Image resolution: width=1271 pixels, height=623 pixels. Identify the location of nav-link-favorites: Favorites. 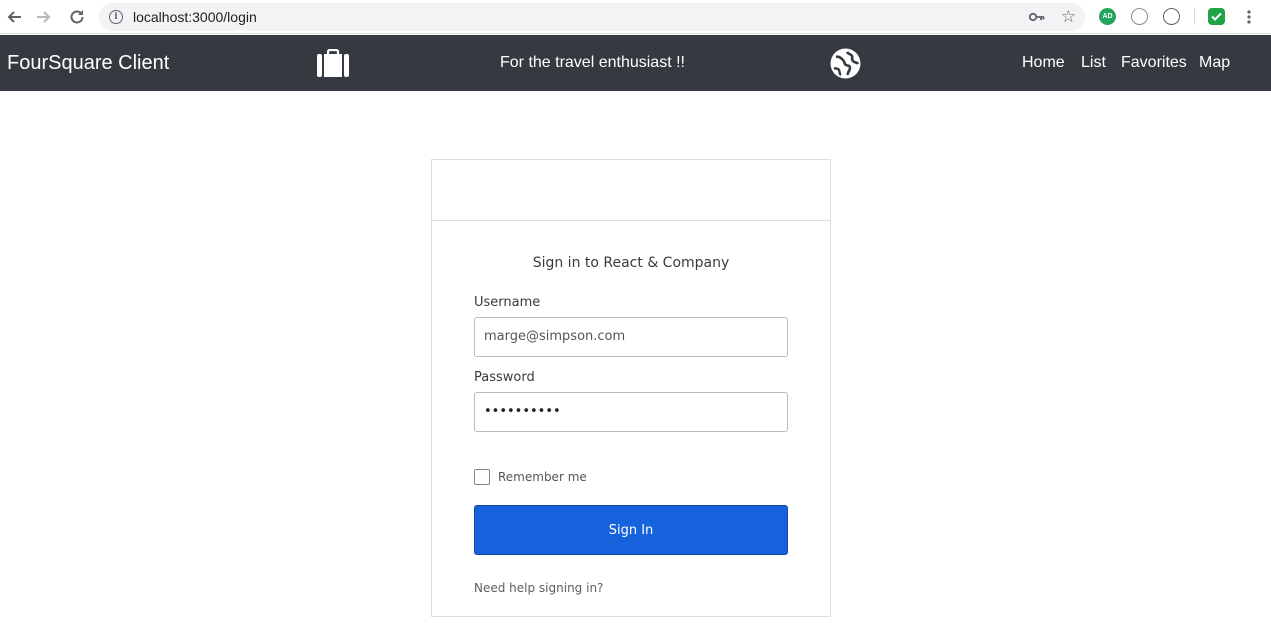
(1154, 63).